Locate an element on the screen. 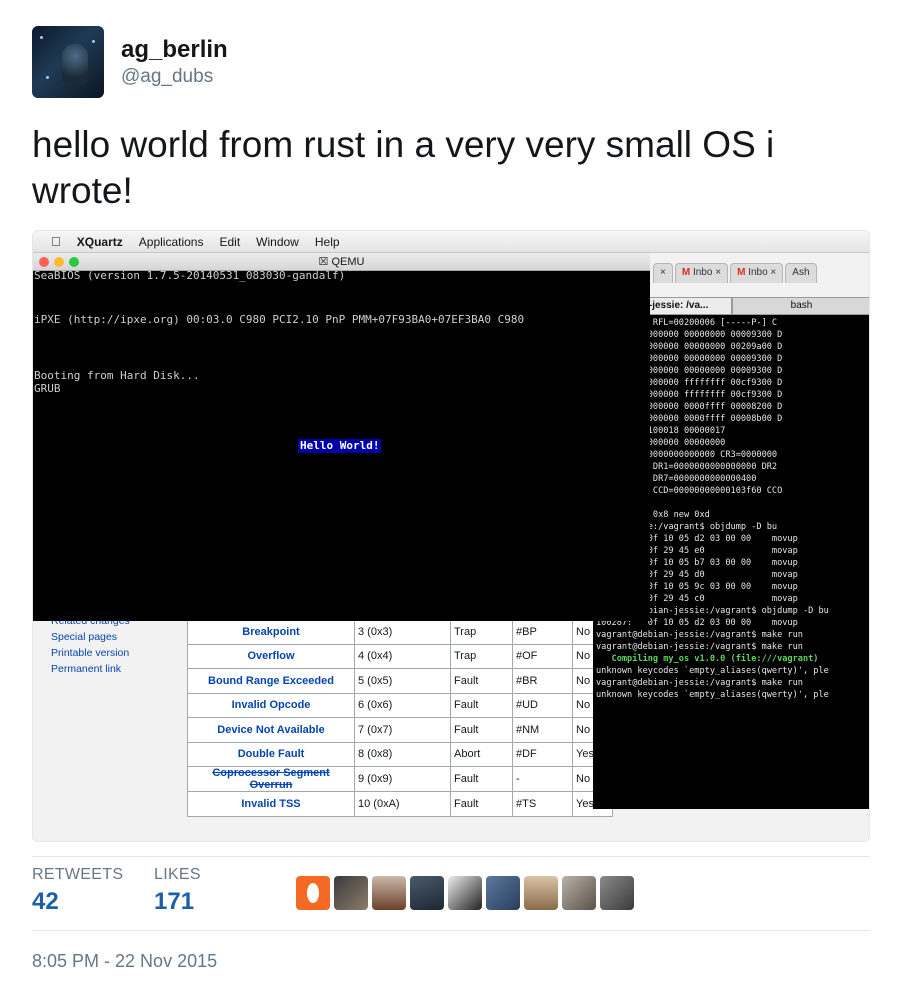 The width and height of the screenshot is (904, 994). exceptions-table-cell-vector: 8 (0x8) is located at coordinates (402, 754).